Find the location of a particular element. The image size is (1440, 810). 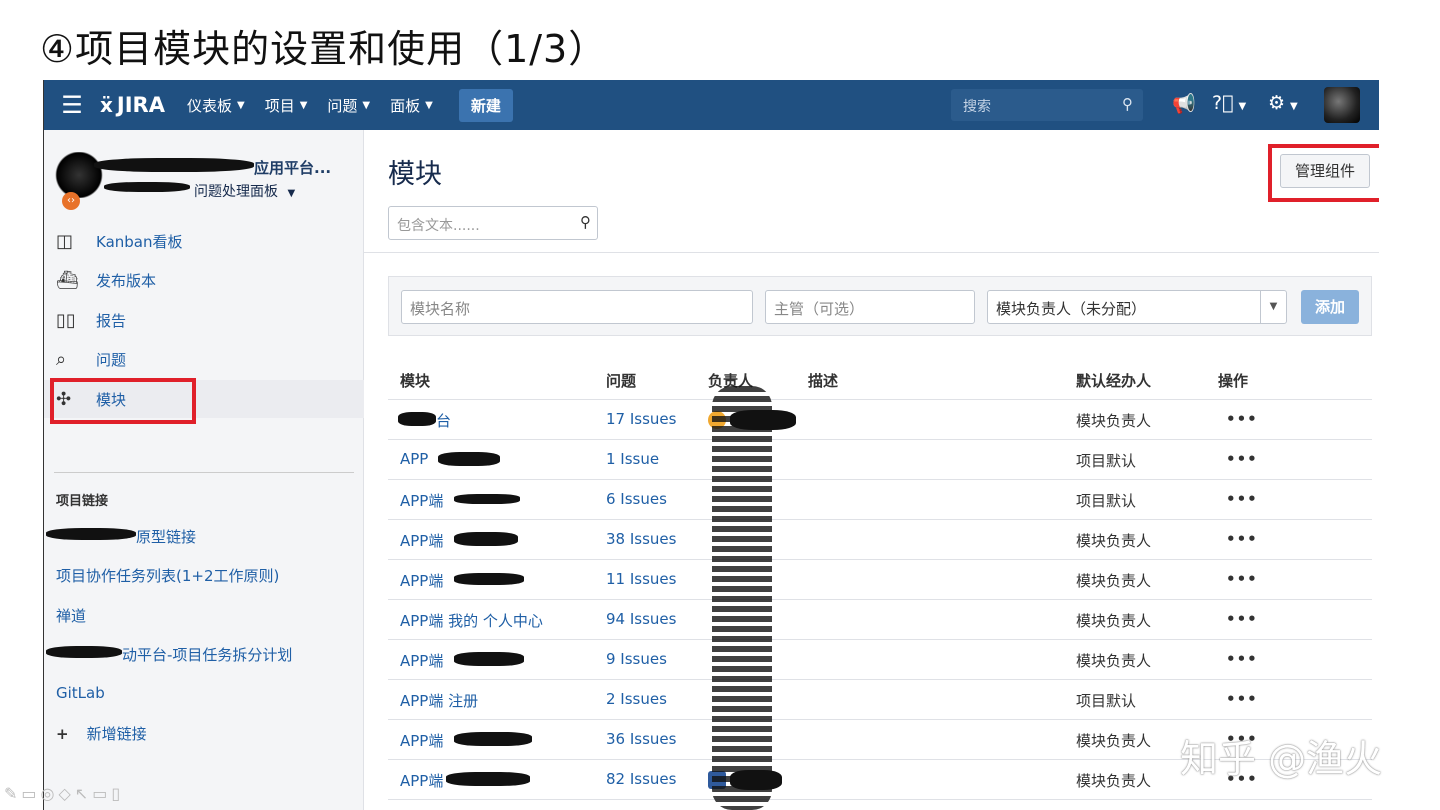

default-assignee: 项目默认 is located at coordinates (1106, 501).